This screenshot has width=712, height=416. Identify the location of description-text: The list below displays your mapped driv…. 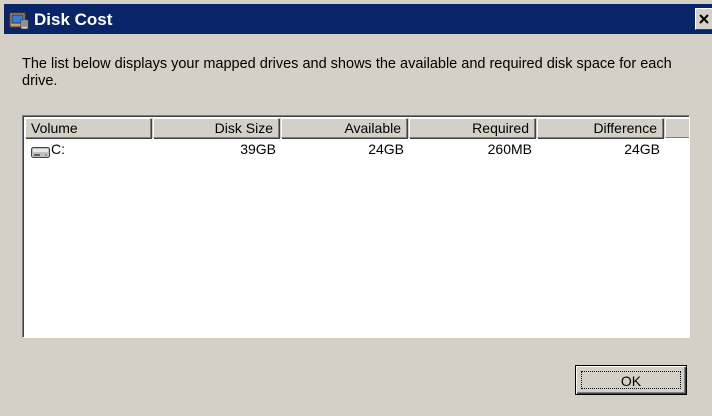
(347, 72).